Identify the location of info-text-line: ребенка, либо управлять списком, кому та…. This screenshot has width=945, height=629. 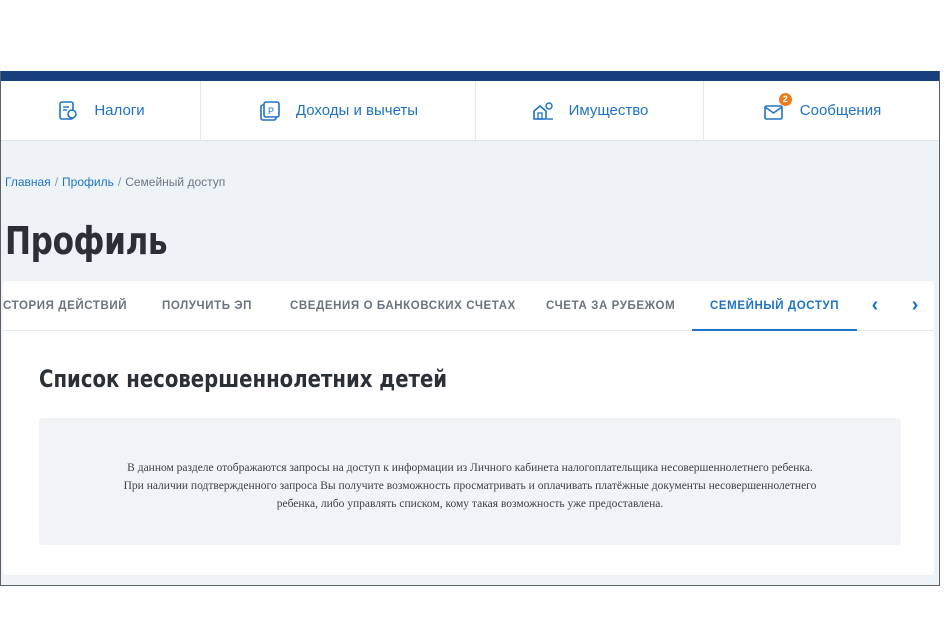
(470, 504).